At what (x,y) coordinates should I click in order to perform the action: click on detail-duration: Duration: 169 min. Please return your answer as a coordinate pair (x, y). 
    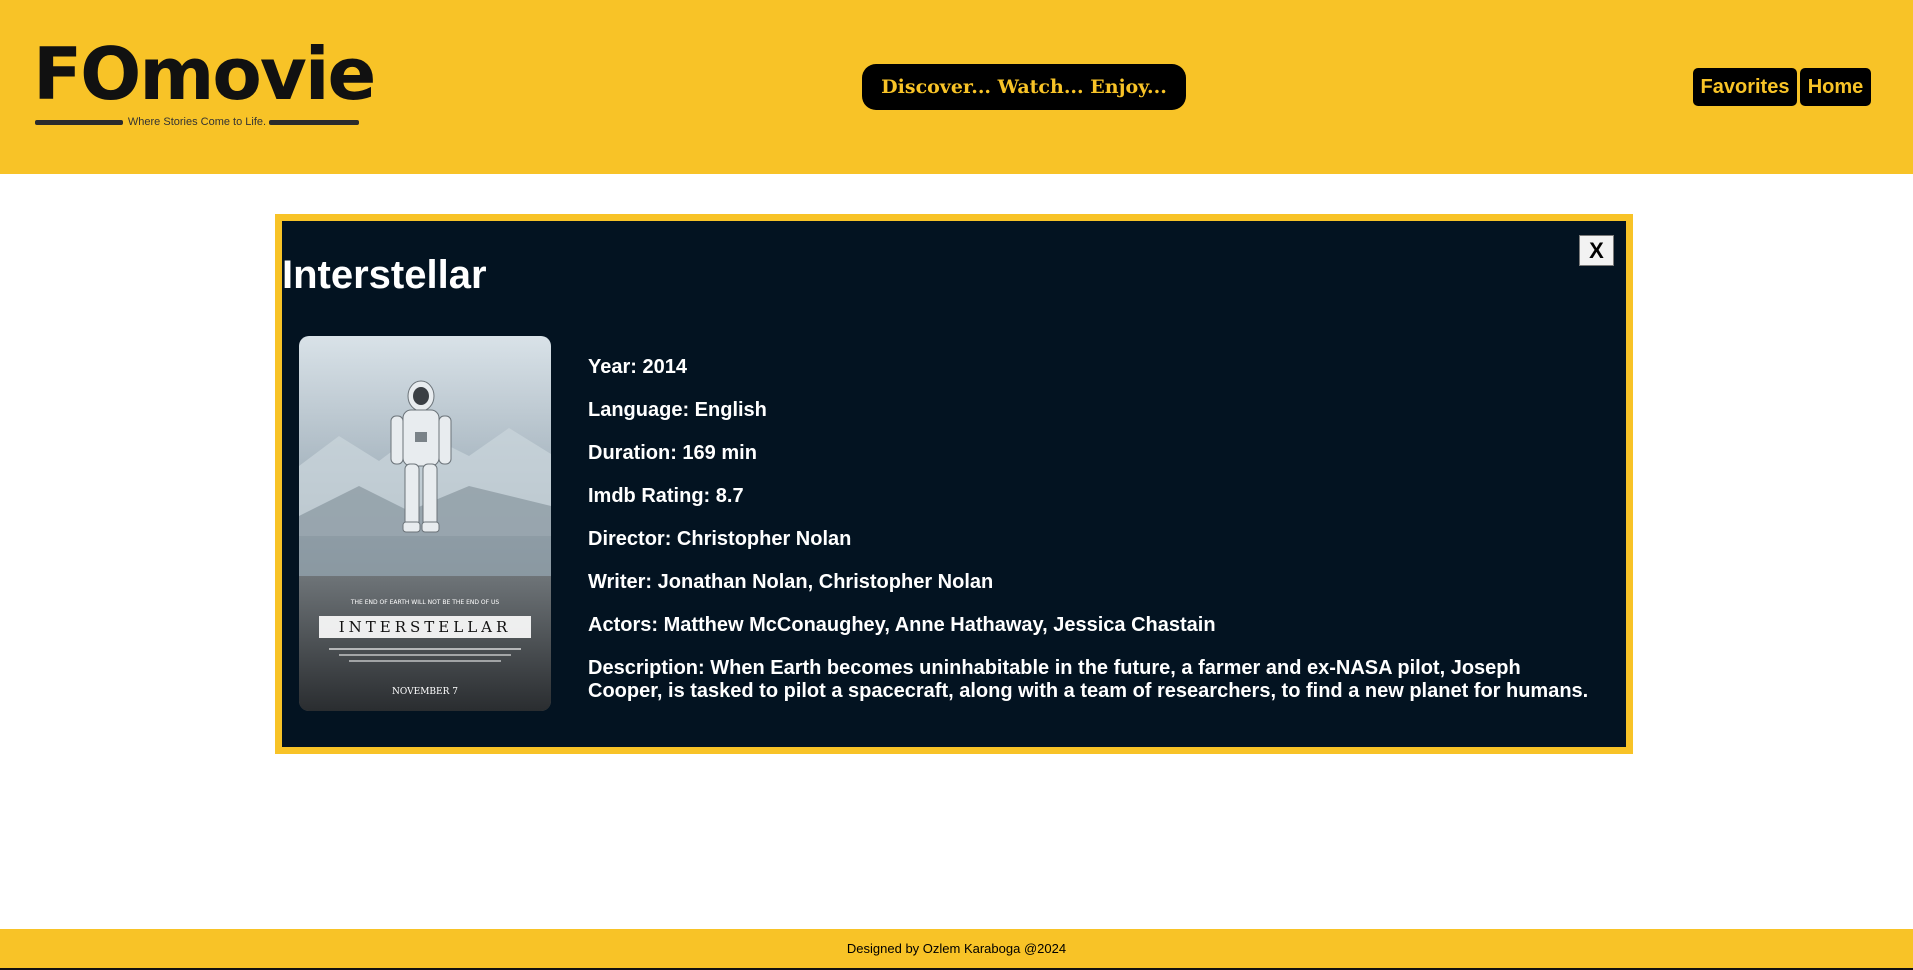
    Looking at the image, I should click on (672, 453).